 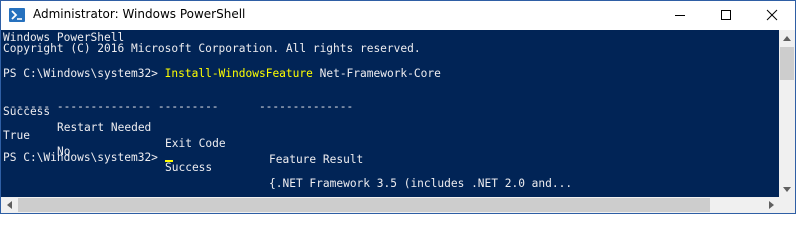 What do you see at coordinates (787, 113) in the screenshot?
I see `vertical-scrollbar` at bounding box center [787, 113].